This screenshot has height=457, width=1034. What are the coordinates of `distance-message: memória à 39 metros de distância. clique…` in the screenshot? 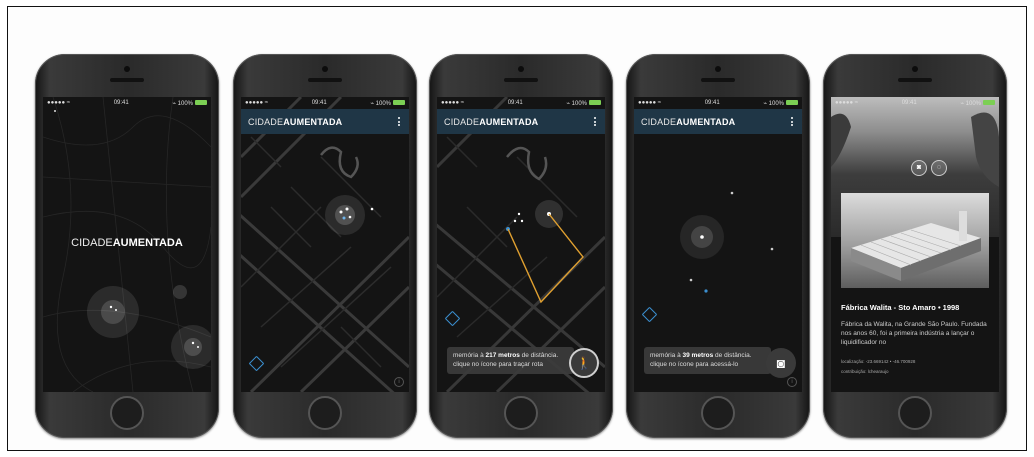 It's located at (707, 360).